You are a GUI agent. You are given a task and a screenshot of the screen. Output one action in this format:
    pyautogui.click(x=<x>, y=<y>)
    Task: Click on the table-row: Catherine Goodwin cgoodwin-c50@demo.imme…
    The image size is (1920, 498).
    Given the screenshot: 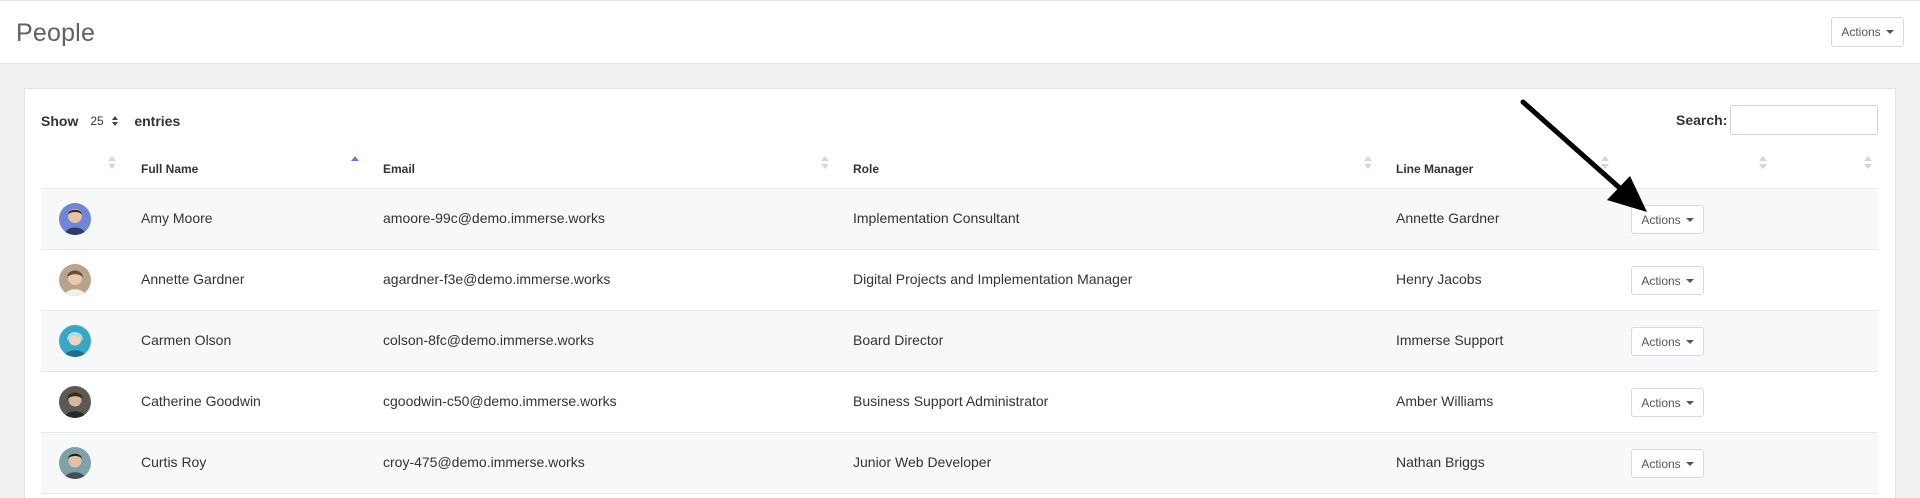 What is the action you would take?
    pyautogui.click(x=959, y=402)
    